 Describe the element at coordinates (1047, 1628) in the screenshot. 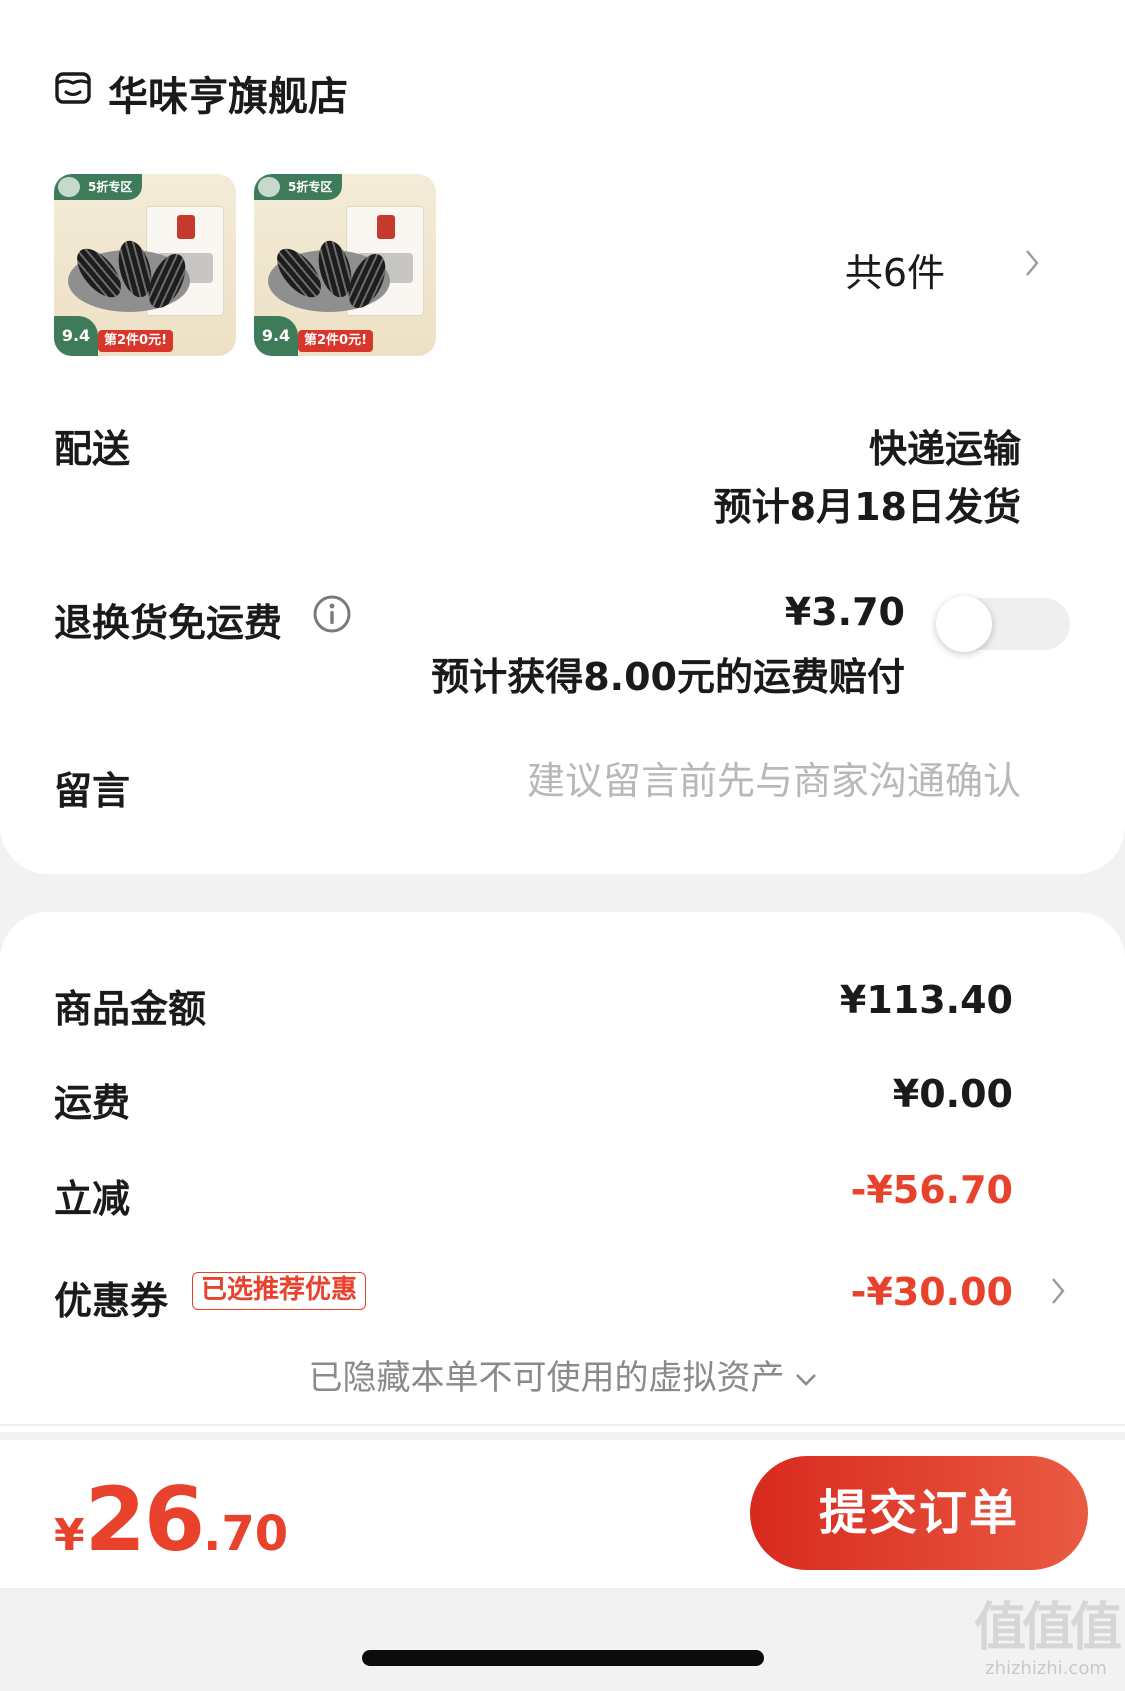

I see `watermark-glyphs: 值值值` at that location.